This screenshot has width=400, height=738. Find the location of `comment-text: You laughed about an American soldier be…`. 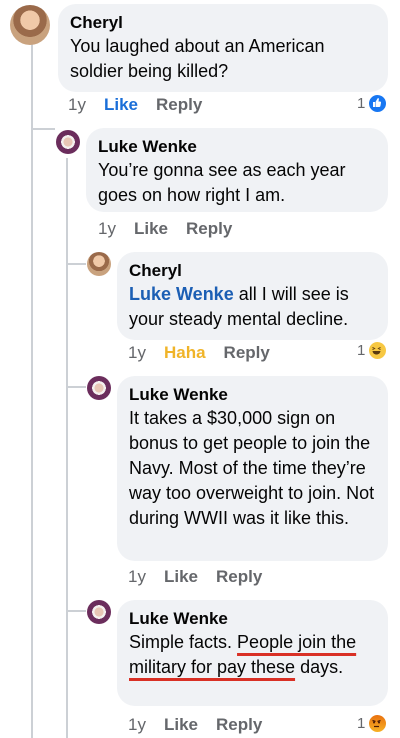

comment-text: You laughed about an American soldier be… is located at coordinates (197, 58).